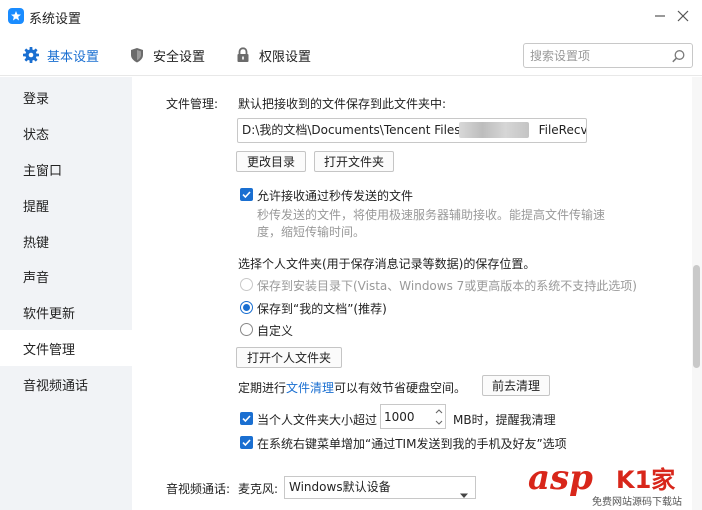 This screenshot has width=702, height=510. What do you see at coordinates (66, 205) in the screenshot?
I see `sidebar-item-reminder: 提醒` at bounding box center [66, 205].